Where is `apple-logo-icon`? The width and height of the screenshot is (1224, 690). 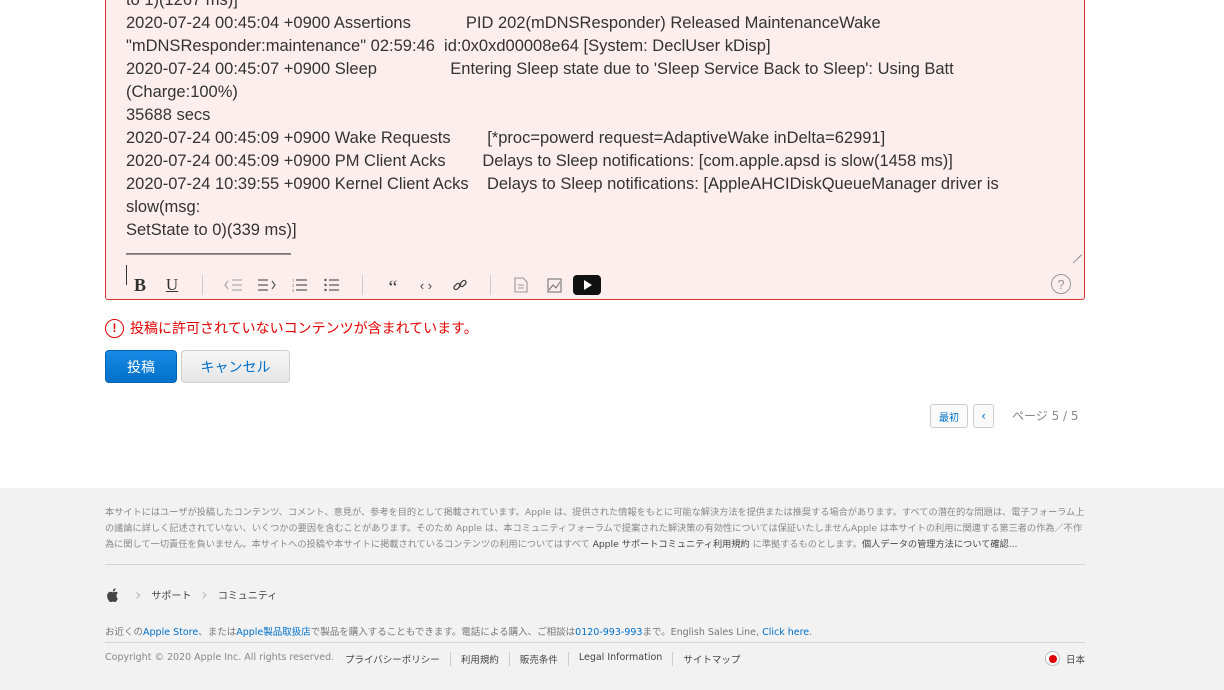
apple-logo-icon is located at coordinates (112, 595).